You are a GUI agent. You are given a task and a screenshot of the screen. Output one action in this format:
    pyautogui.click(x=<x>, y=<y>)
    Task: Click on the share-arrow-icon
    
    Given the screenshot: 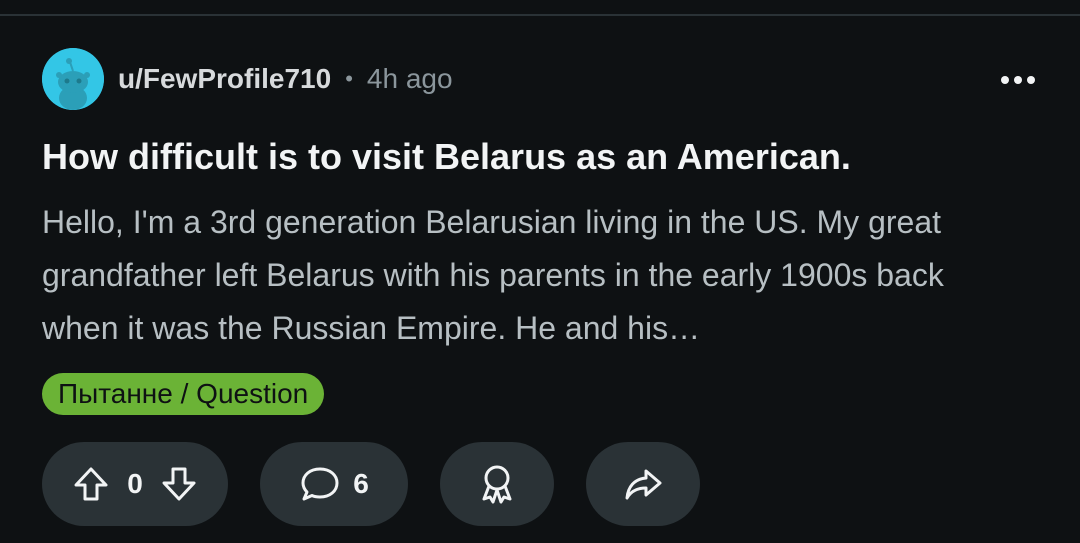 What is the action you would take?
    pyautogui.click(x=643, y=484)
    